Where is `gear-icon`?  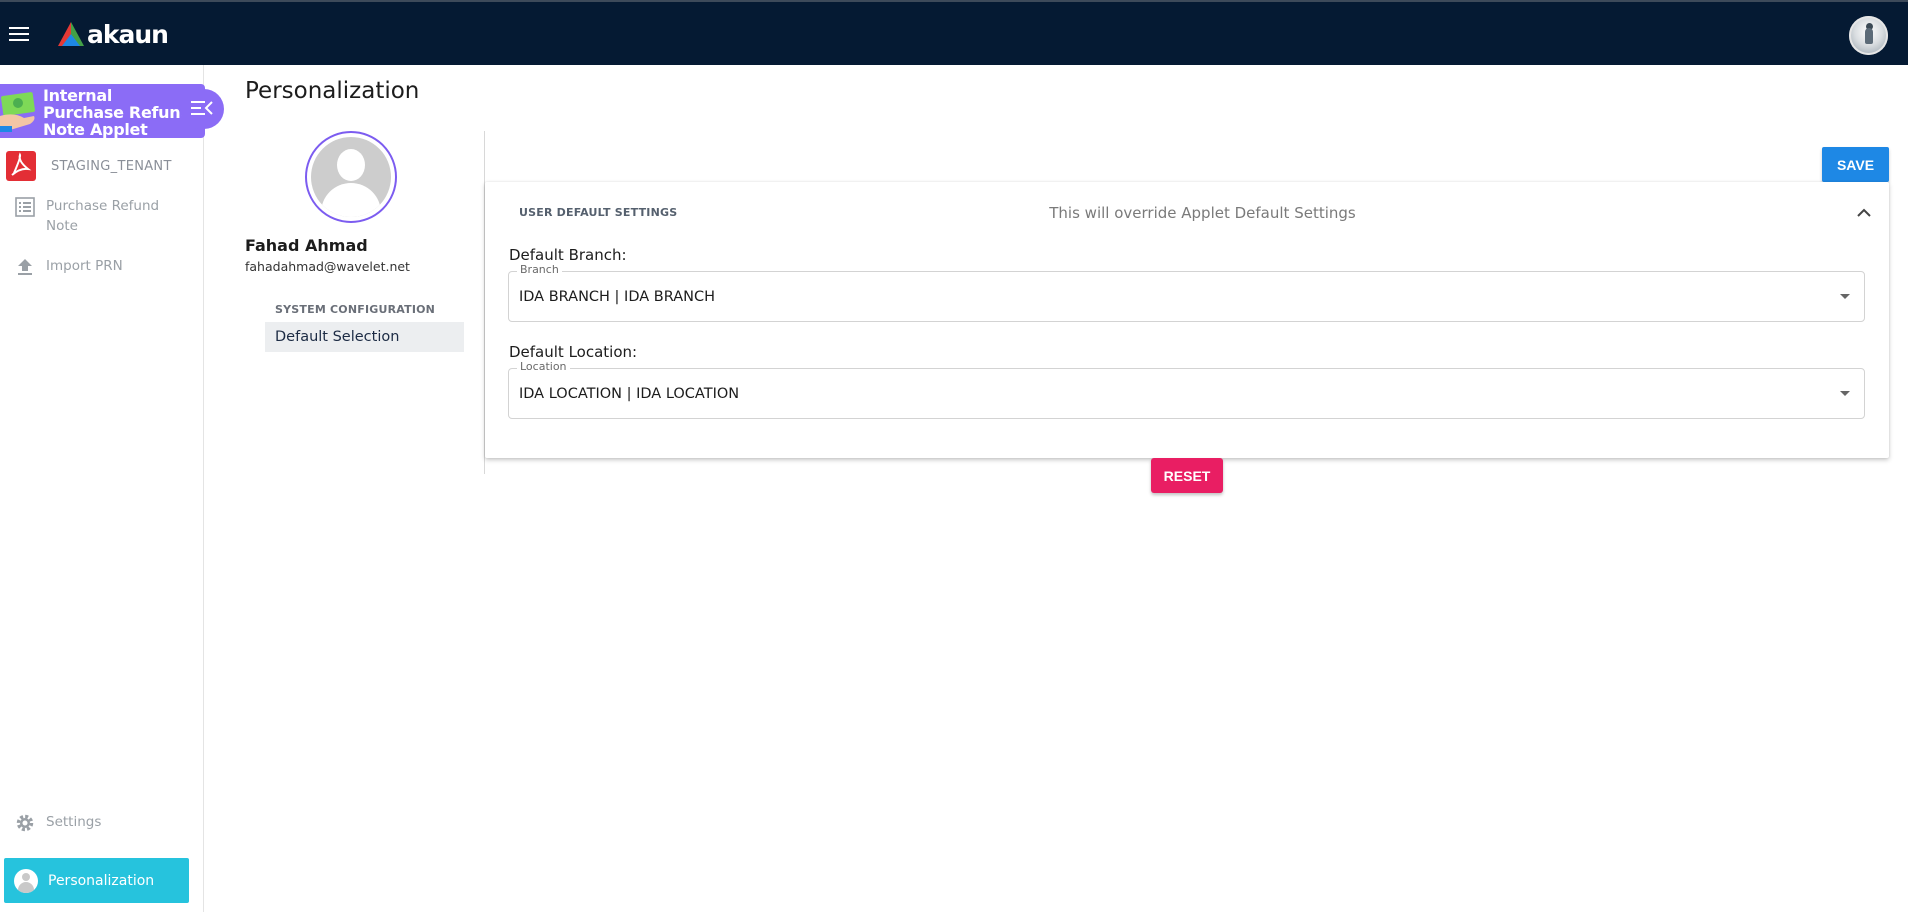 gear-icon is located at coordinates (25, 823).